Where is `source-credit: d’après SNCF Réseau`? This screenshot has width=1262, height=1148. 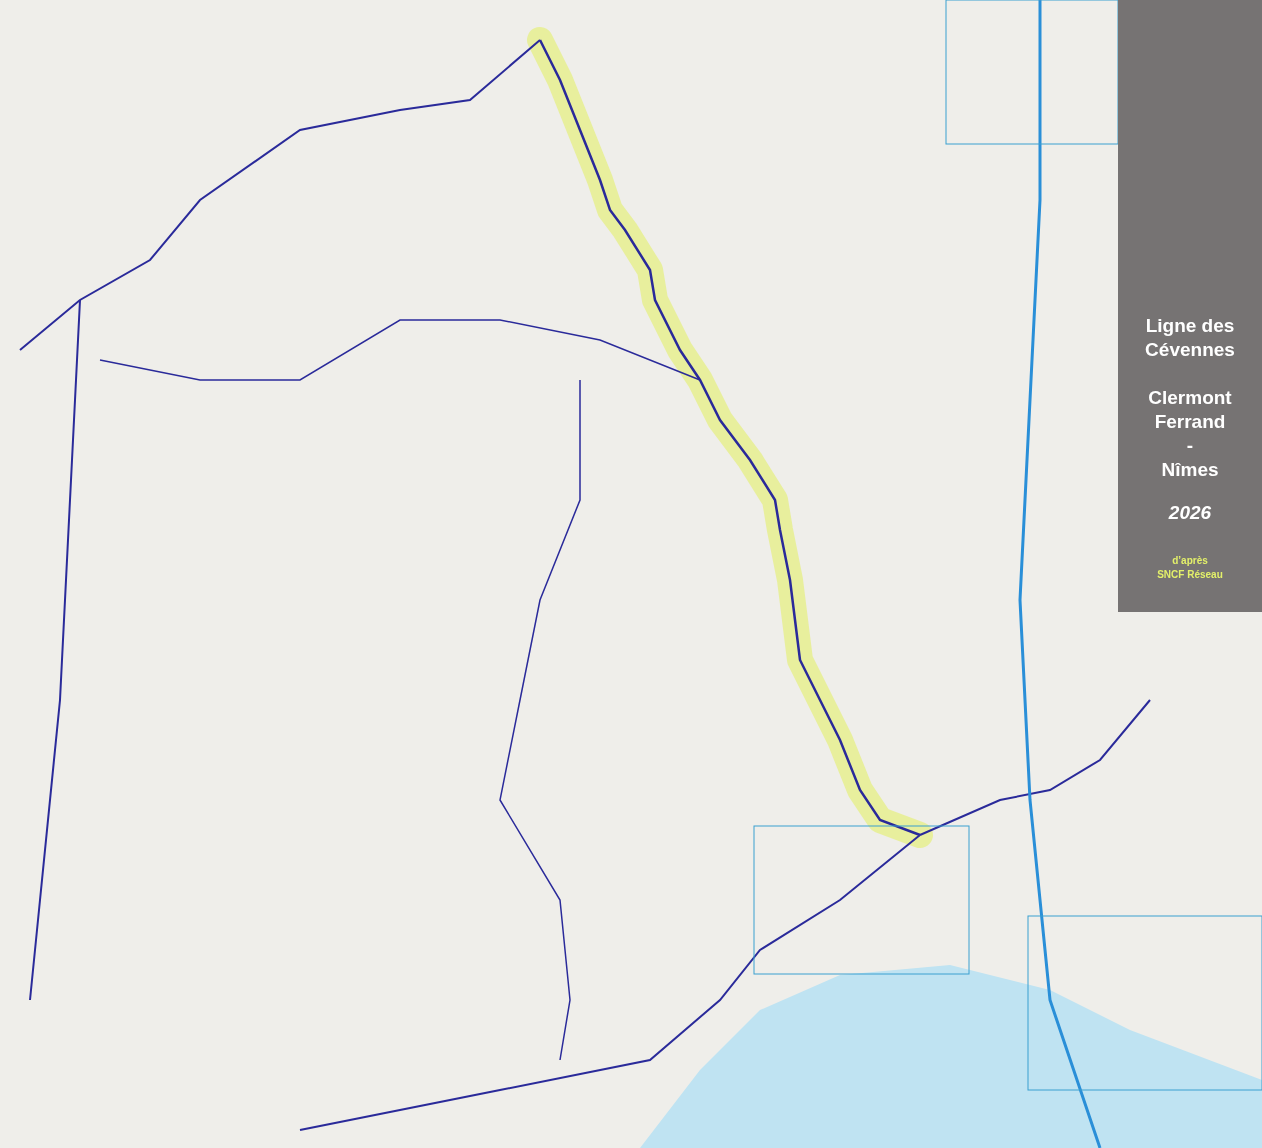
source-credit: d’après SNCF Réseau is located at coordinates (1190, 568).